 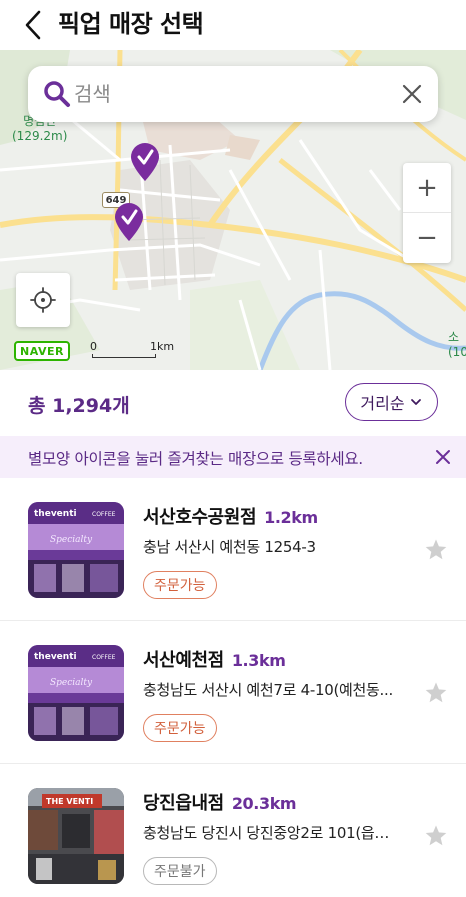 I want to click on map-label-edge: 소 (10, so click(x=457, y=344).